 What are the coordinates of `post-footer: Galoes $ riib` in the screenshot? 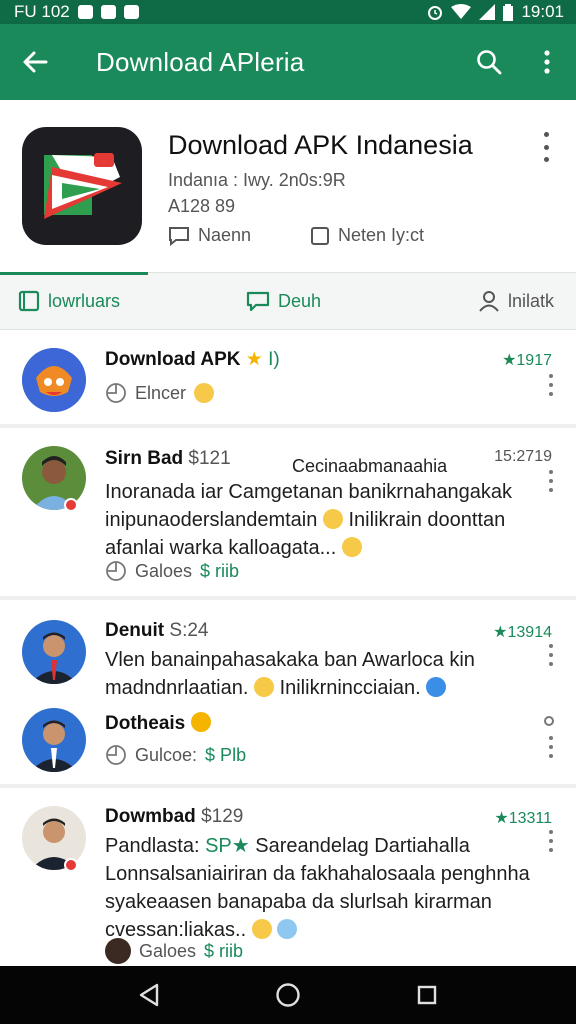 It's located at (174, 951).